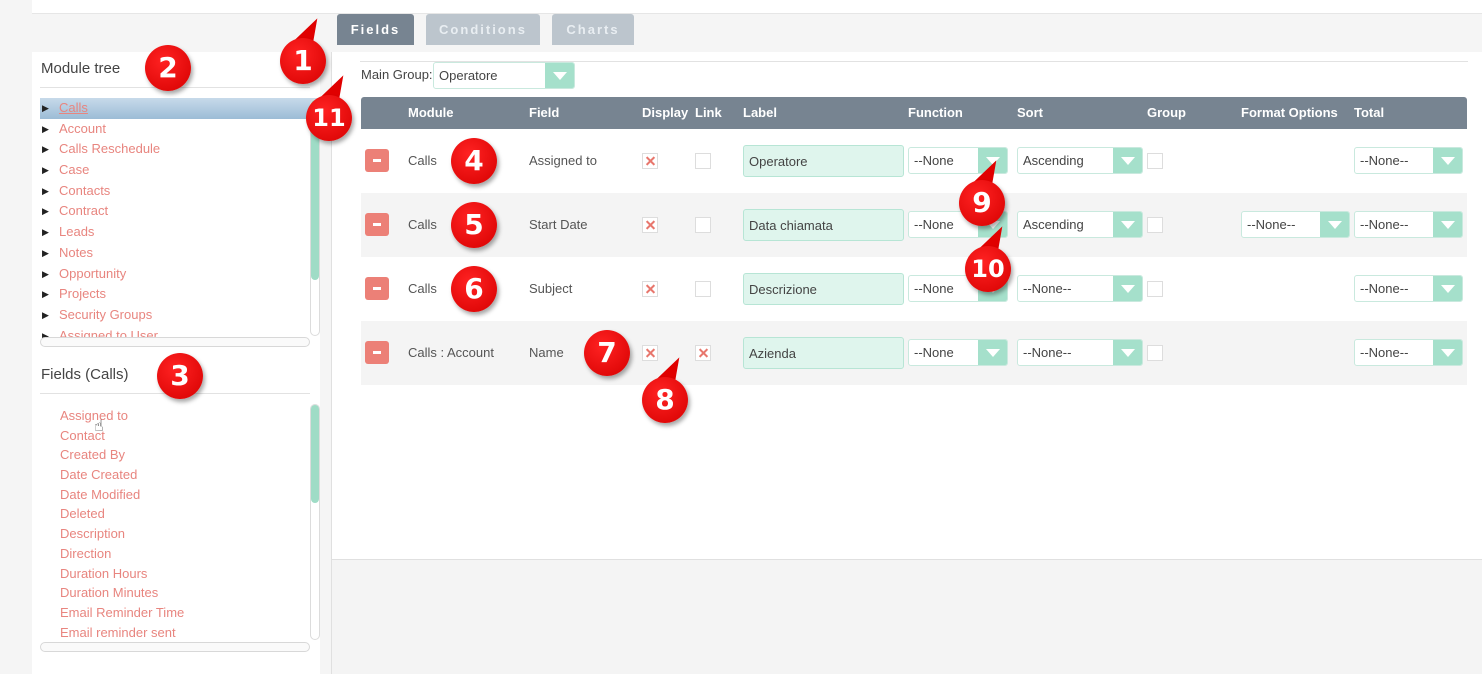  What do you see at coordinates (1295, 224) in the screenshot?
I see `format-options-select: --None--` at bounding box center [1295, 224].